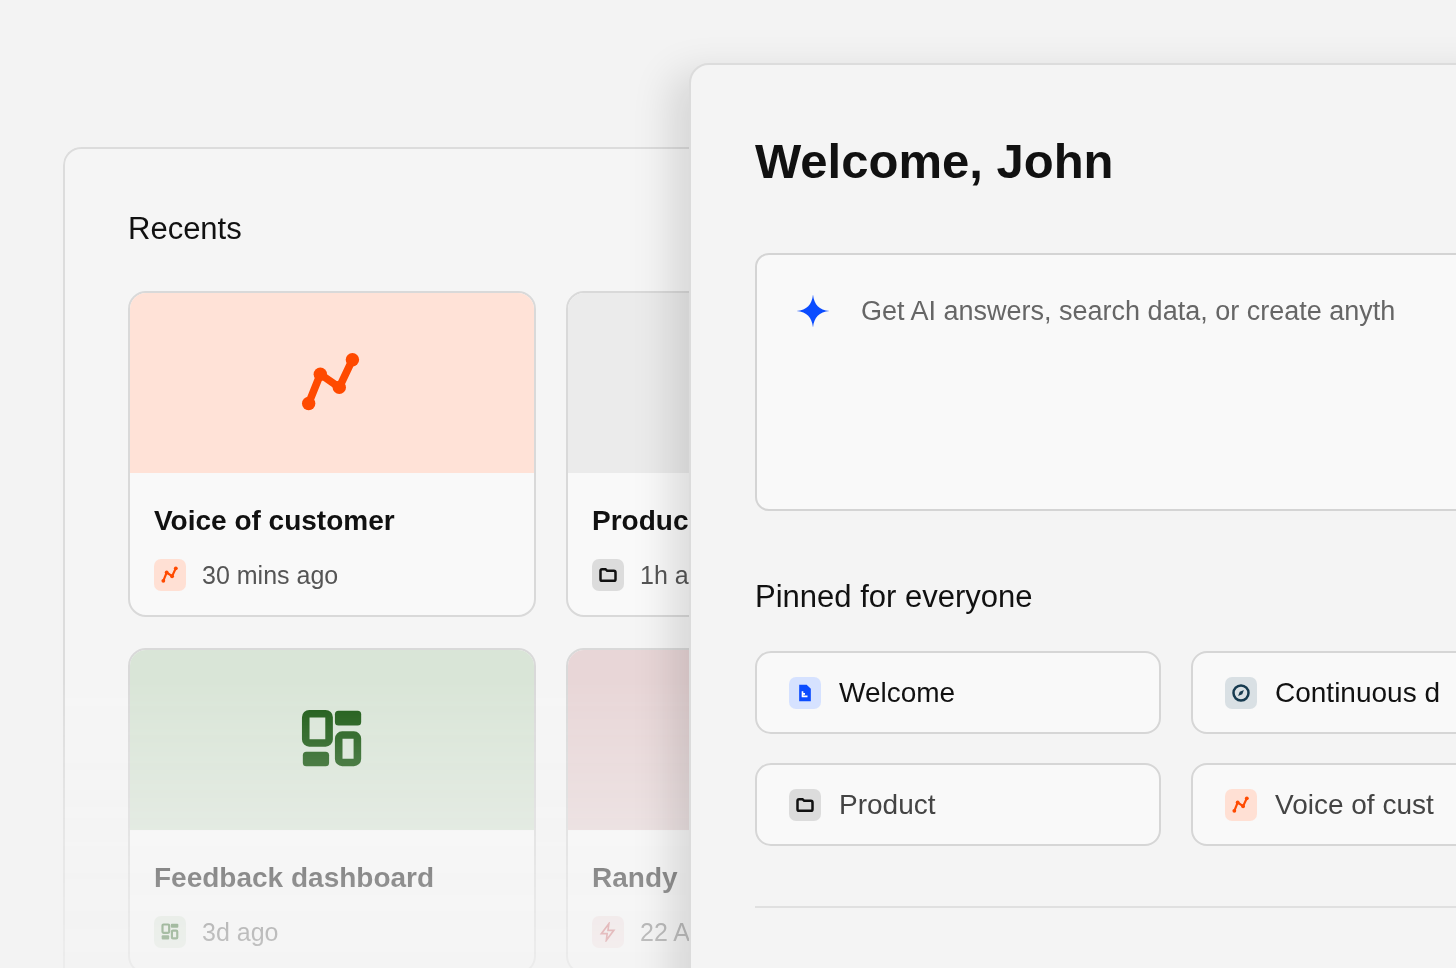 The image size is (1456, 968). What do you see at coordinates (608, 932) in the screenshot?
I see `lightning-icon` at bounding box center [608, 932].